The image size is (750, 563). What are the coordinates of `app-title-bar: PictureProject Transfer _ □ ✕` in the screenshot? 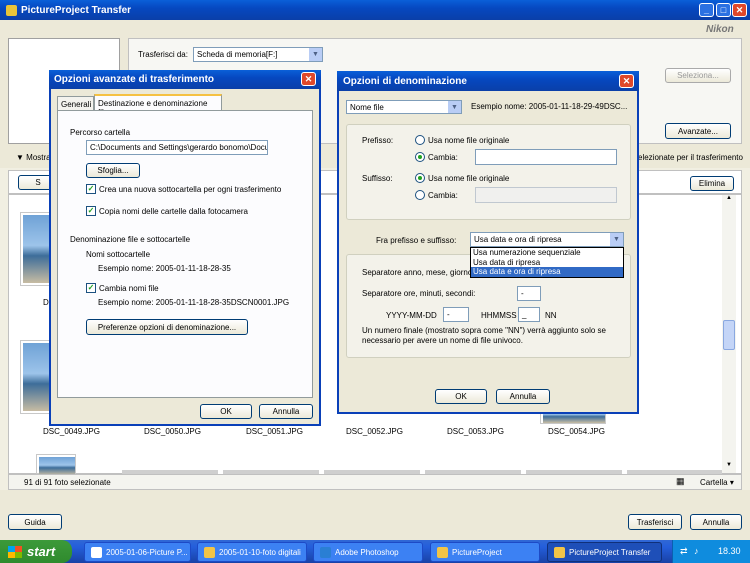 It's located at (375, 10).